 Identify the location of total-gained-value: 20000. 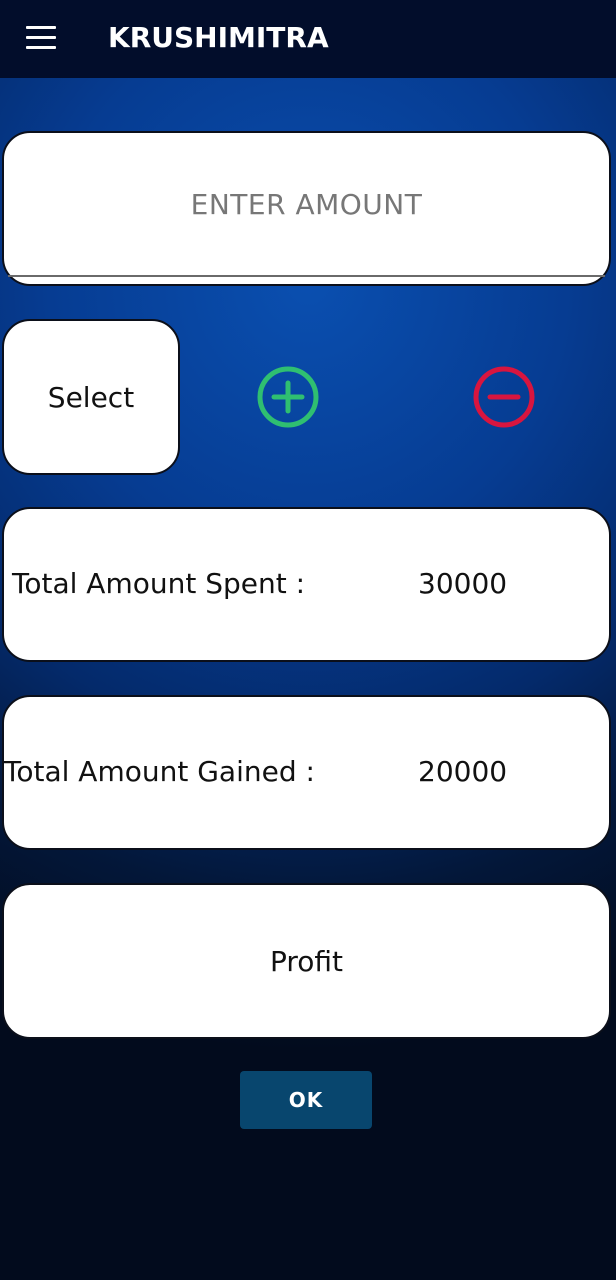
(463, 771).